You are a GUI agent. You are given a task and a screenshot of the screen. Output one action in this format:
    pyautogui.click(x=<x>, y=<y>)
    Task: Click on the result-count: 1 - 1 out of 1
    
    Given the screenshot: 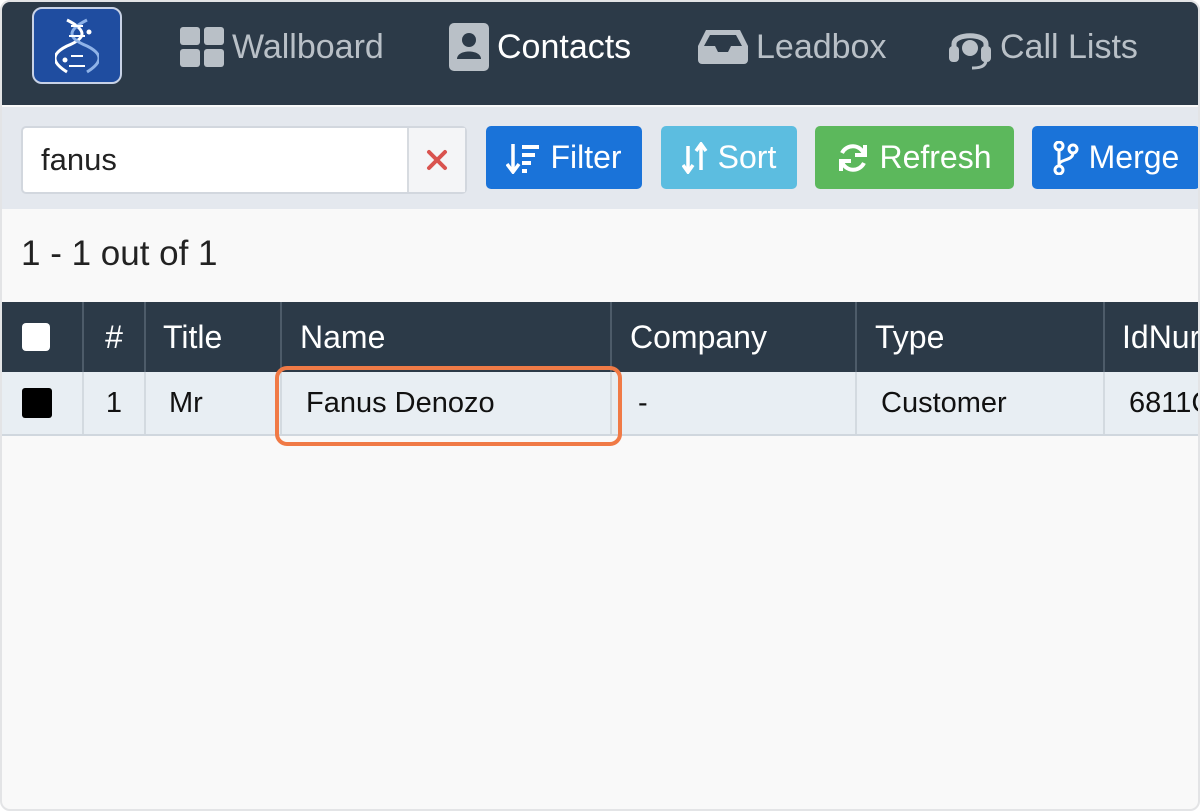 What is the action you would take?
    pyautogui.click(x=119, y=253)
    